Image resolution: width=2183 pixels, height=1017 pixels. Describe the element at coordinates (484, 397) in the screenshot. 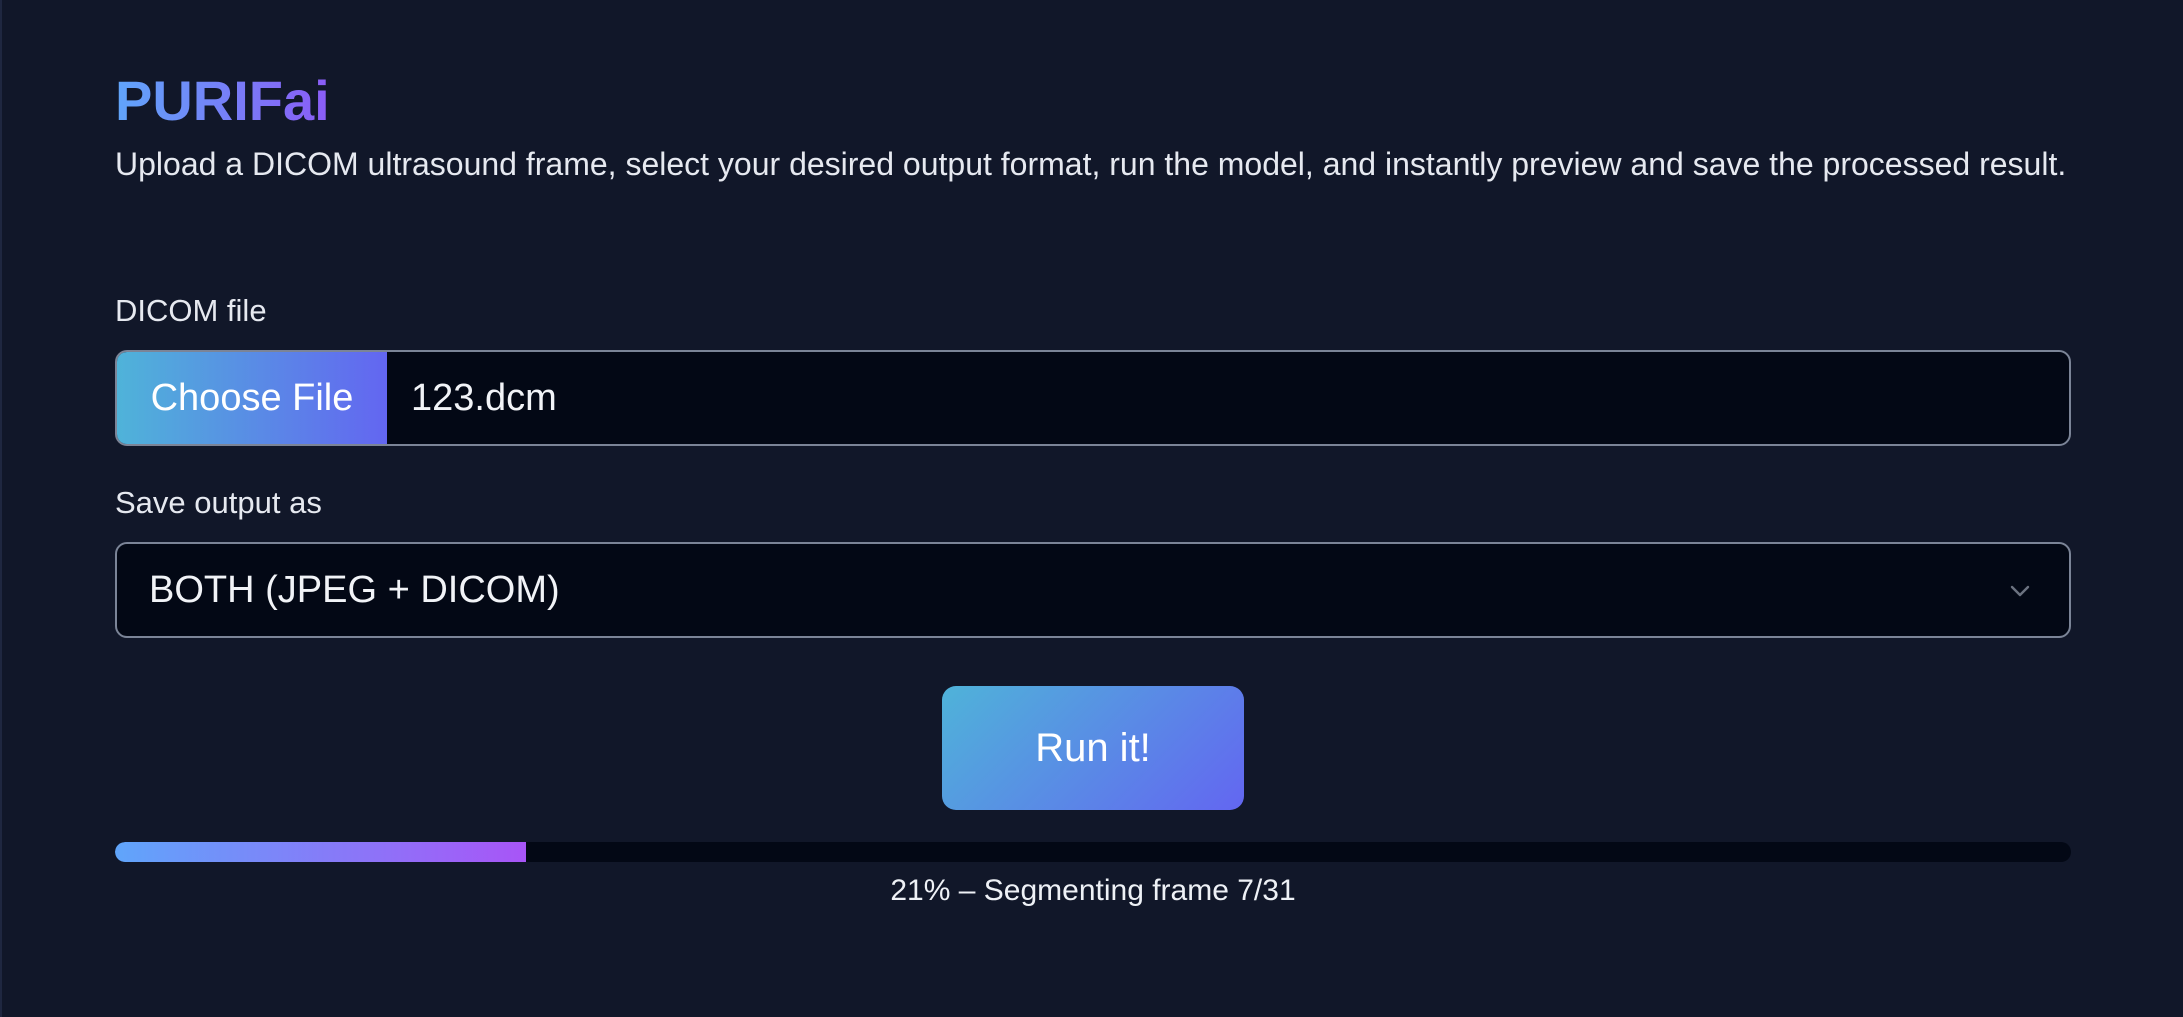

I see `selected-file-name: 123.dcm` at that location.